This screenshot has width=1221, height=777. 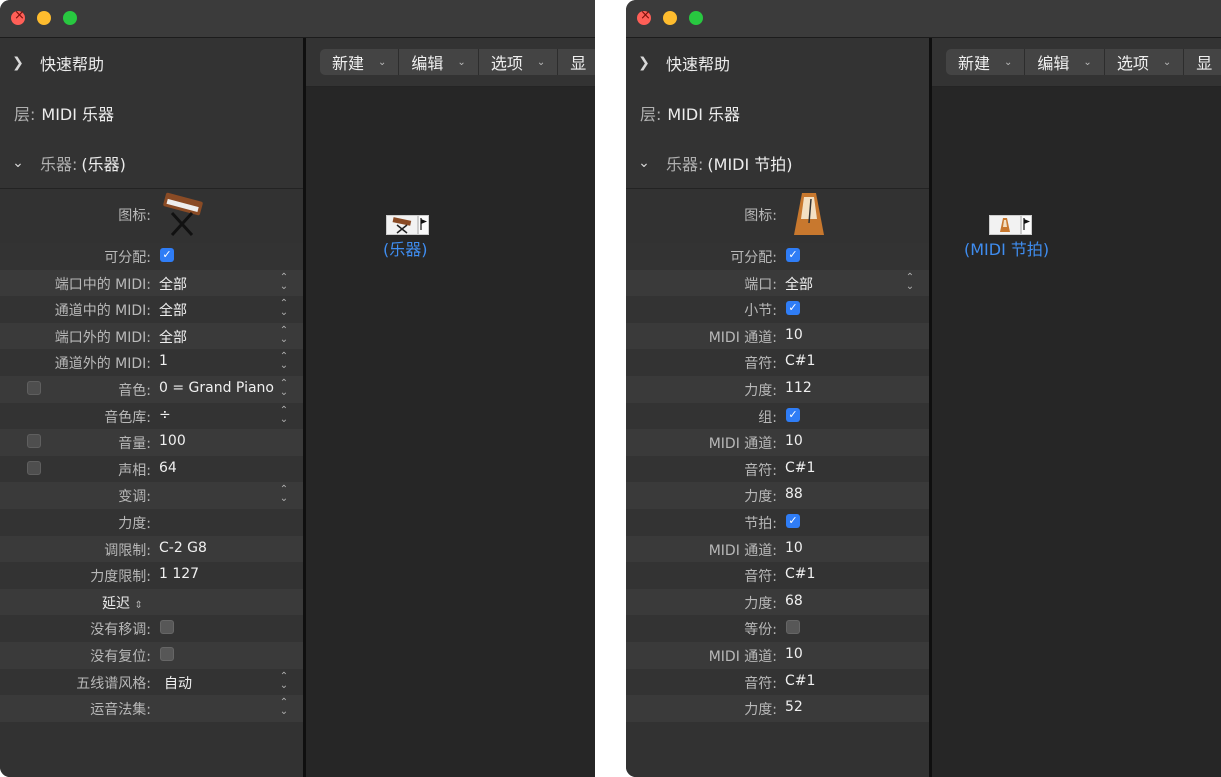 I want to click on group-checkbox: ✓, so click(x=793, y=414).